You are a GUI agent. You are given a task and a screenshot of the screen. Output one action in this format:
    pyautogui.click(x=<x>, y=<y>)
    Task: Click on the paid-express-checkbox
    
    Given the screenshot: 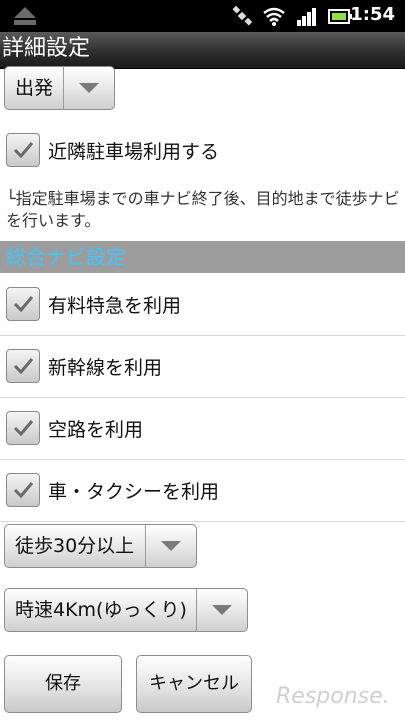 What is the action you would take?
    pyautogui.click(x=23, y=304)
    